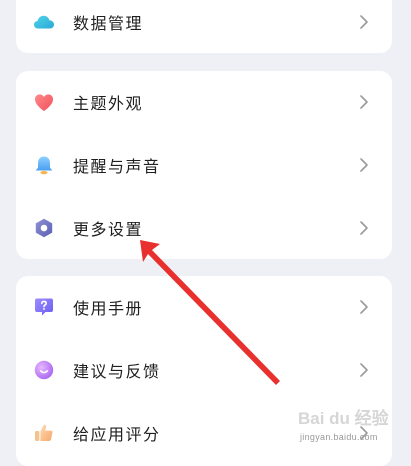 Image resolution: width=411 pixels, height=466 pixels. I want to click on watermark-url: jingyan.baidu.com, so click(339, 437).